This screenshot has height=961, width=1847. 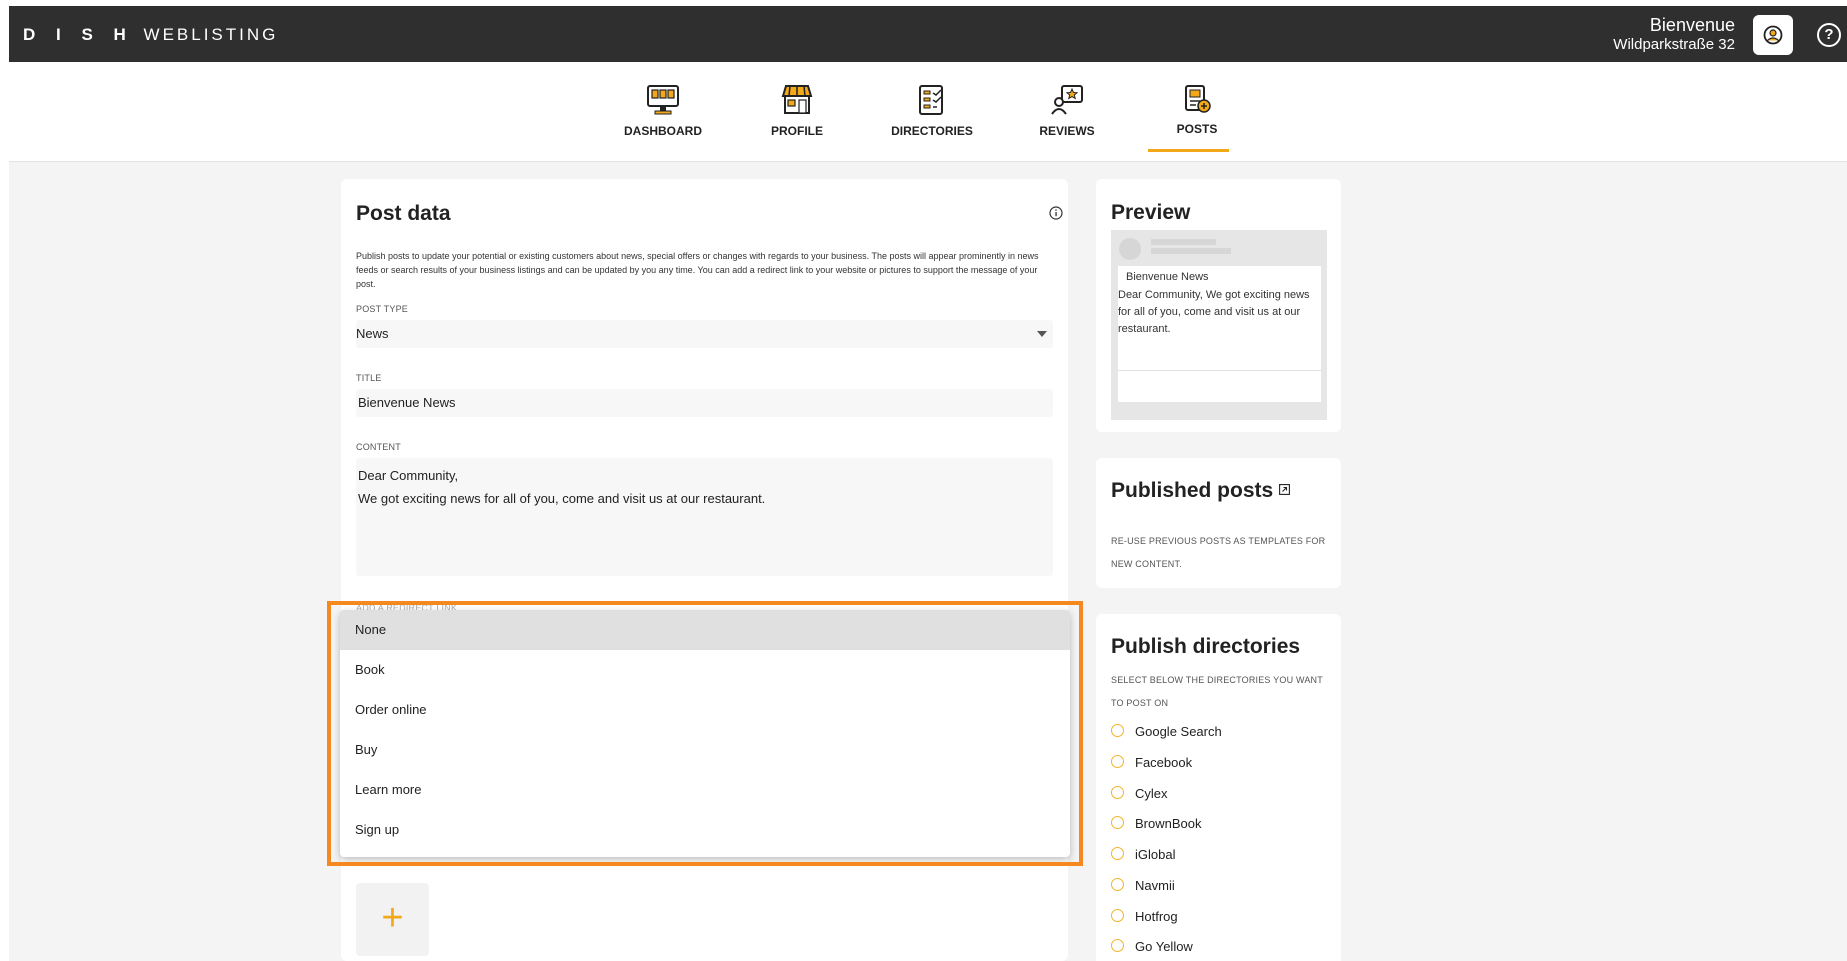 I want to click on published-posts-title: Published posts, so click(x=1200, y=491).